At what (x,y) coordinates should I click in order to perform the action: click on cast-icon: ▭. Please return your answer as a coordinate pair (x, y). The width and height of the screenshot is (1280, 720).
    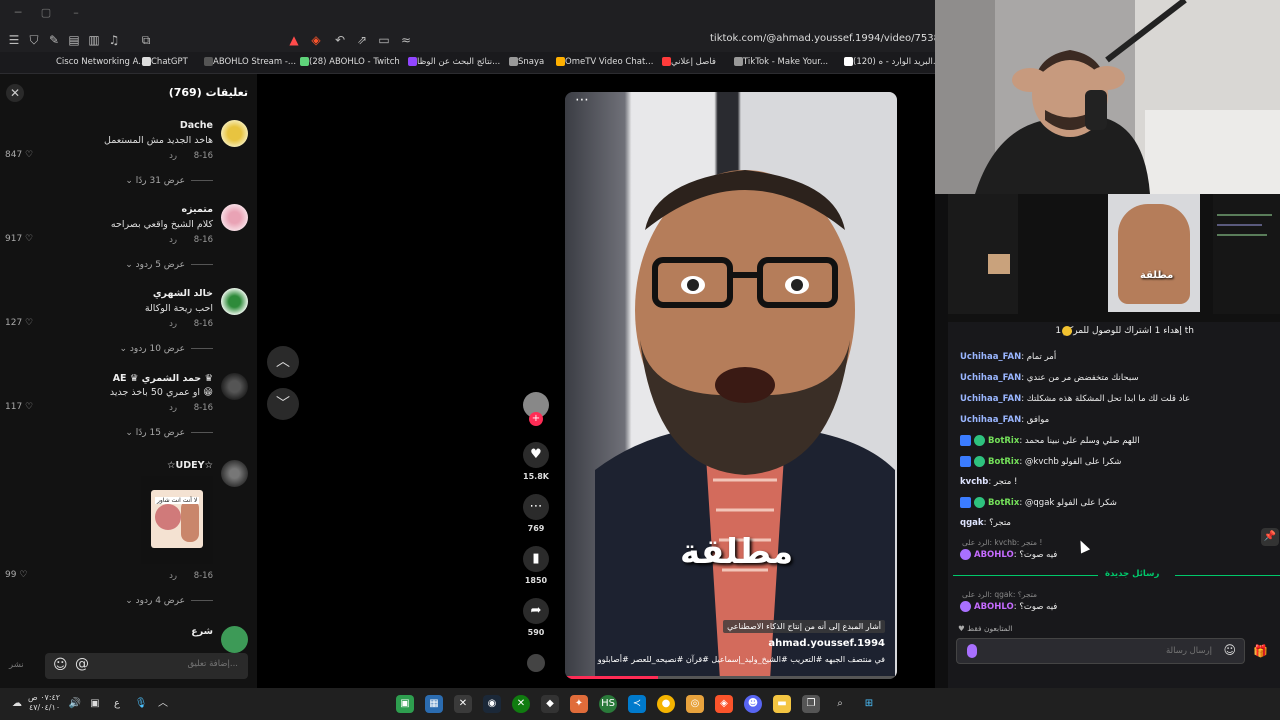
    Looking at the image, I should click on (384, 40).